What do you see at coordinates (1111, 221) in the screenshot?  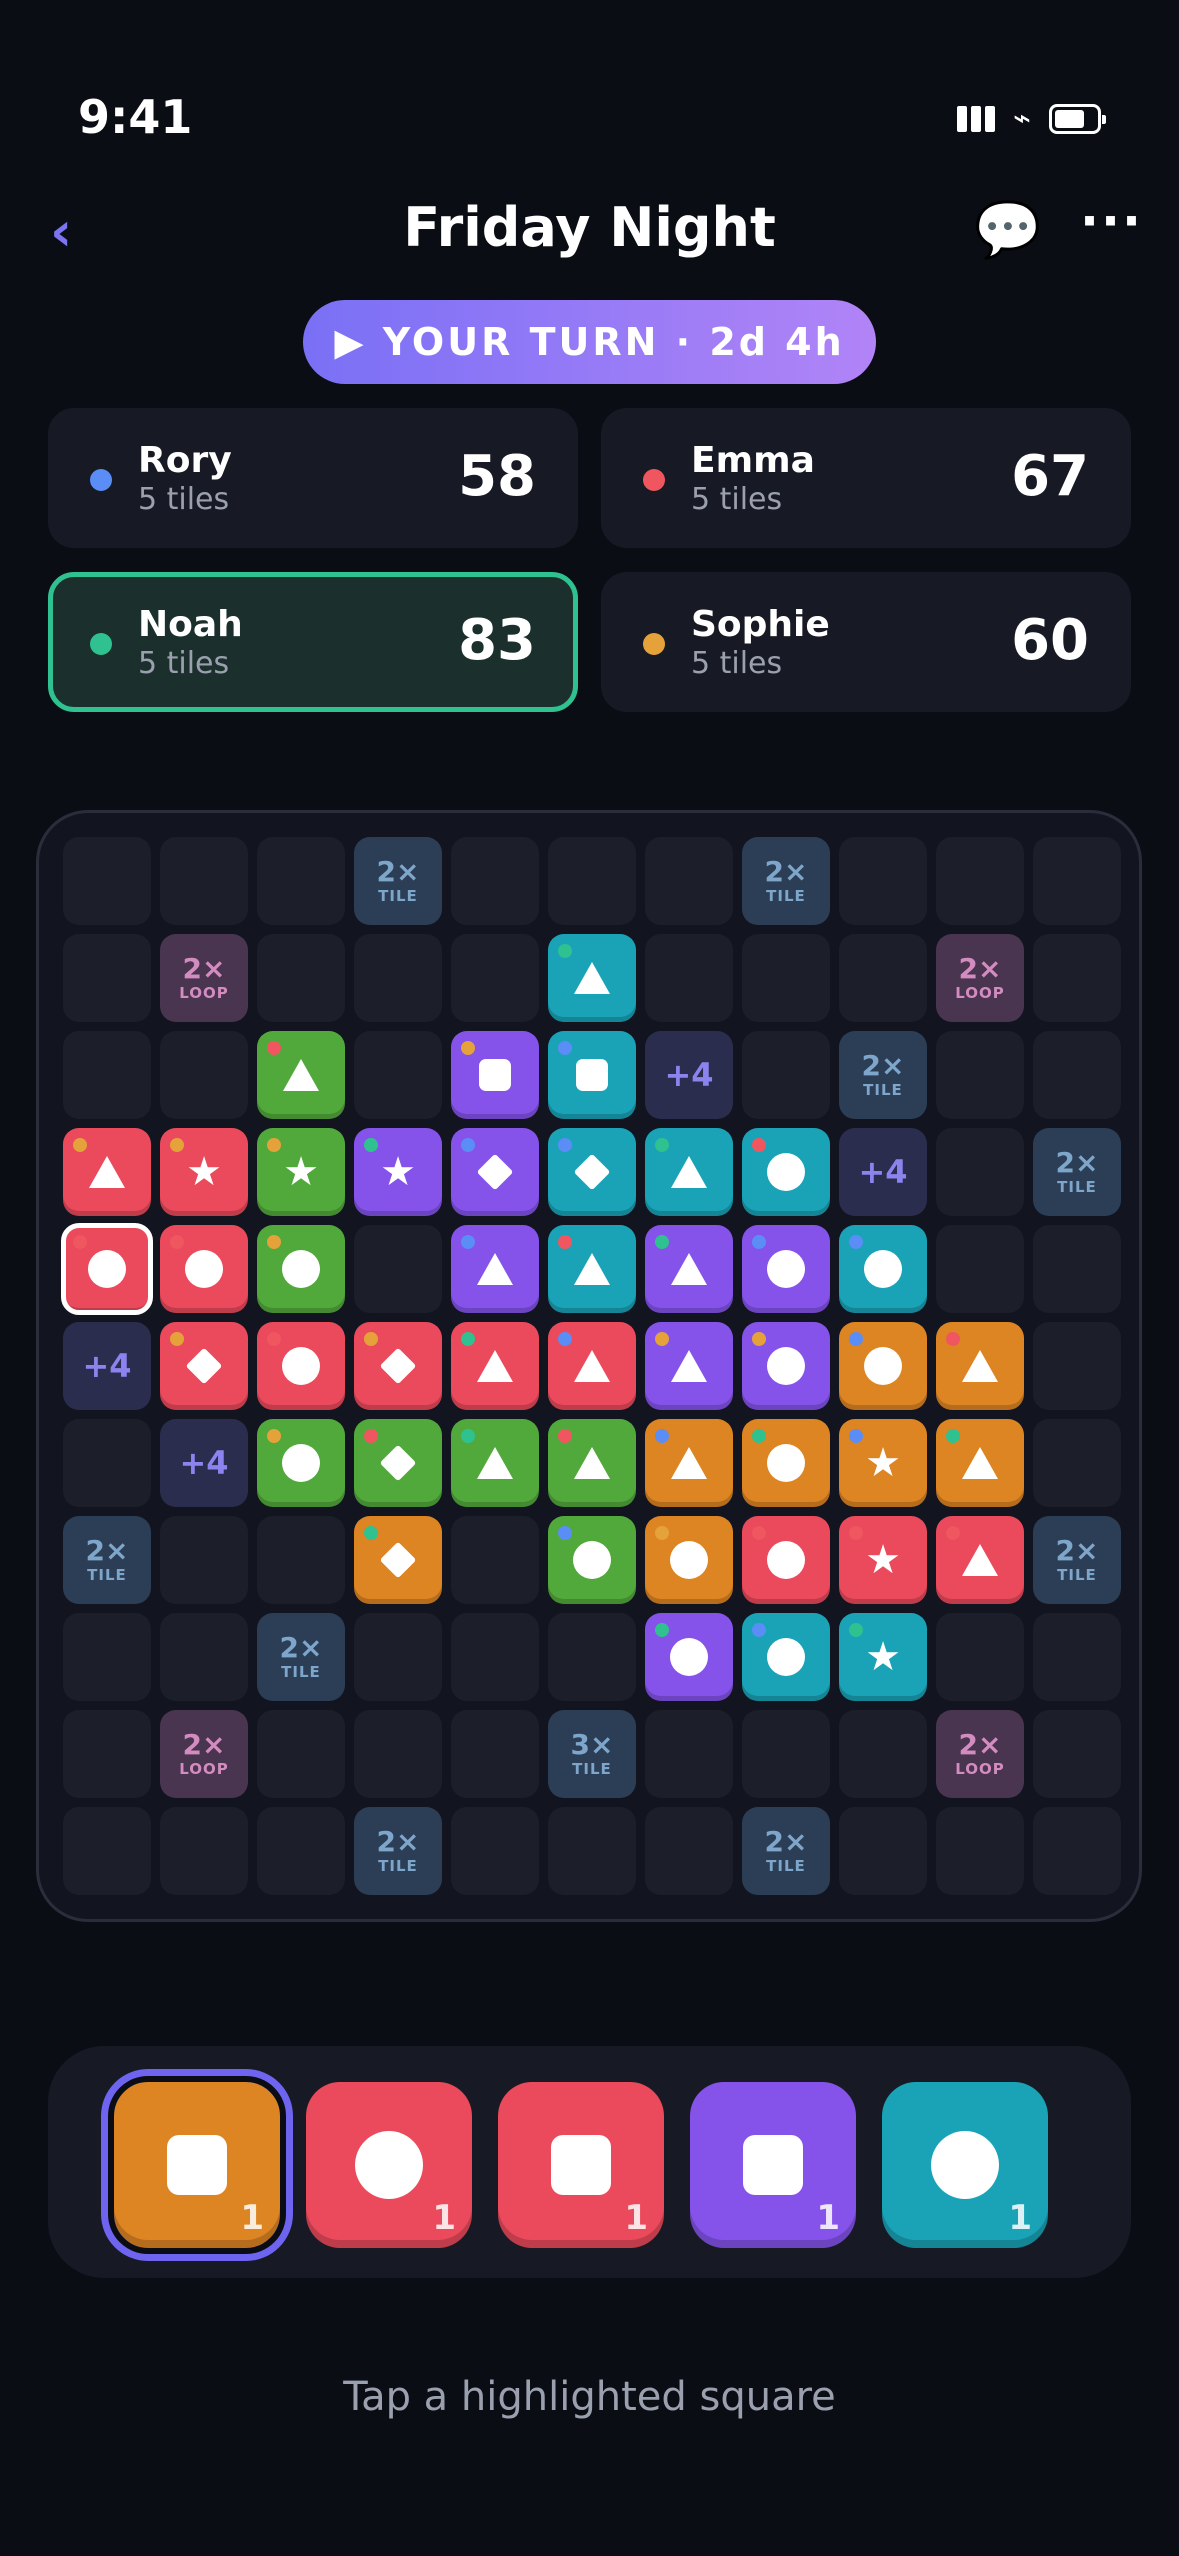 I see `more-options-icon: ···` at bounding box center [1111, 221].